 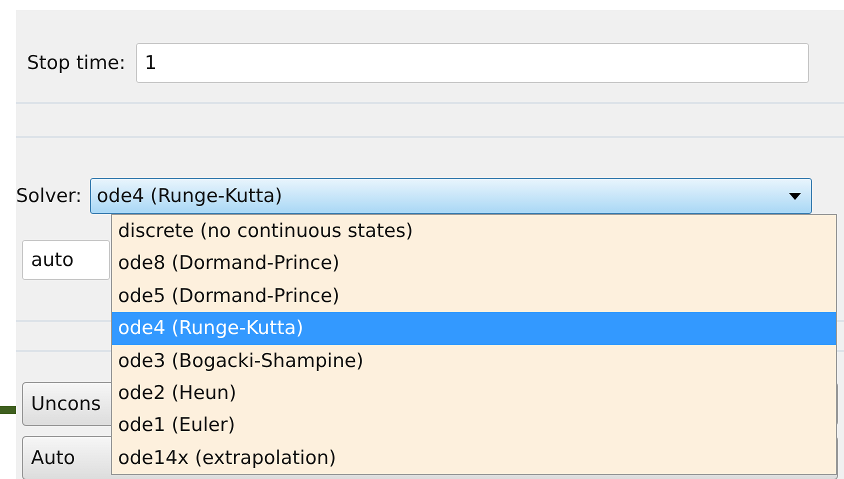 What do you see at coordinates (474, 231) in the screenshot?
I see `solver-option: discrete (no continuous states)` at bounding box center [474, 231].